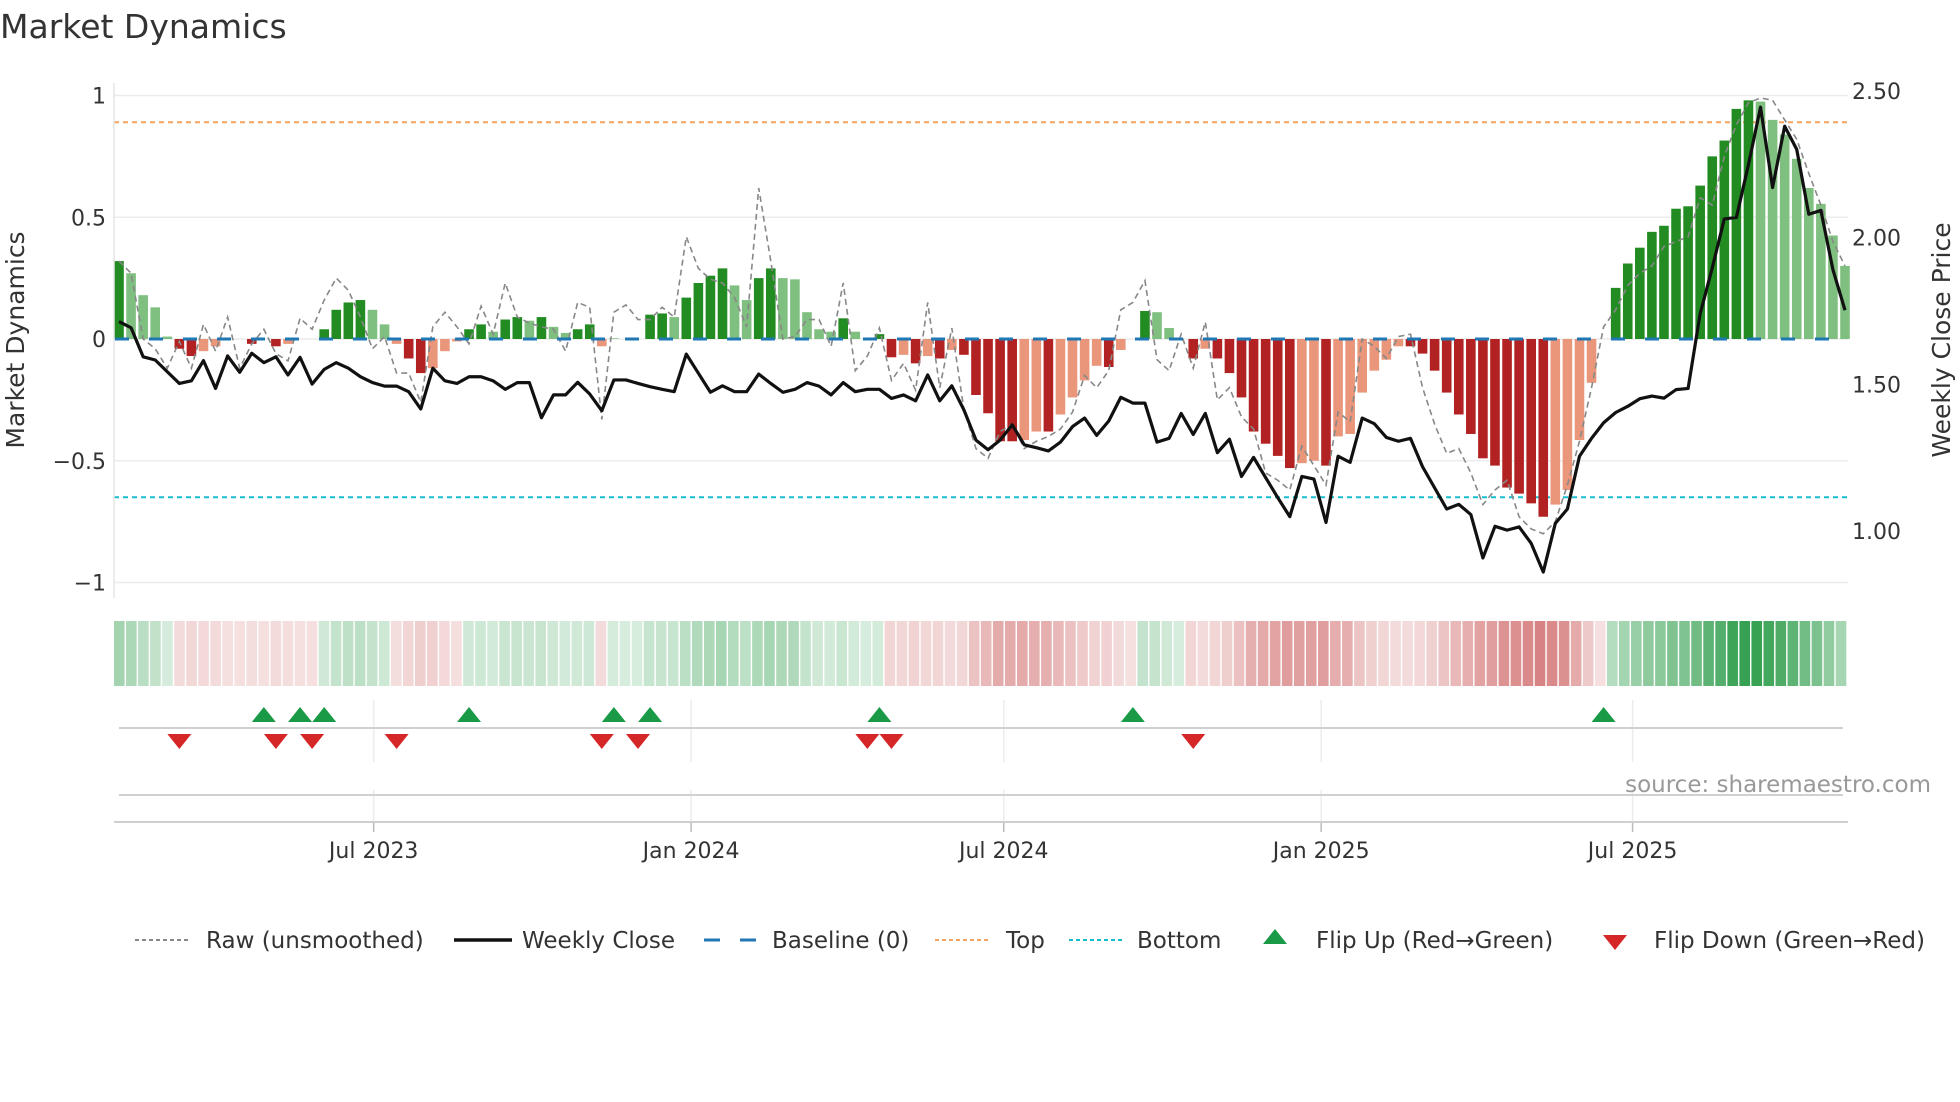  What do you see at coordinates (598, 941) in the screenshot?
I see `legend-label: Weekly Close` at bounding box center [598, 941].